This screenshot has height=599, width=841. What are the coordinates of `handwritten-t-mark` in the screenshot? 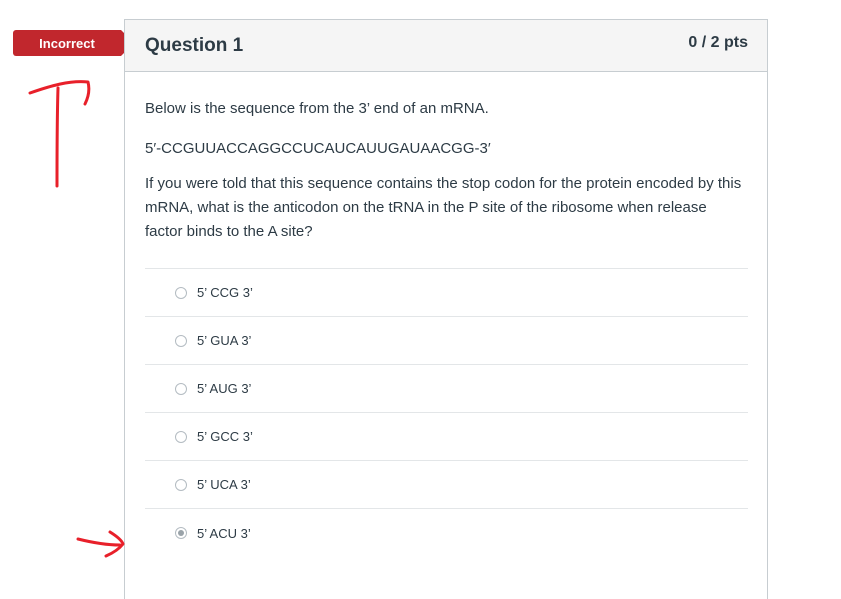 It's located at (59, 134).